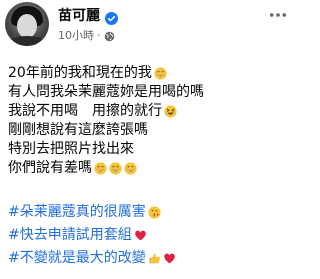 This screenshot has height=279, width=320. Describe the element at coordinates (77, 212) in the screenshot. I see `hashtag-link: #朵茉麗蔻真的很厲害` at that location.